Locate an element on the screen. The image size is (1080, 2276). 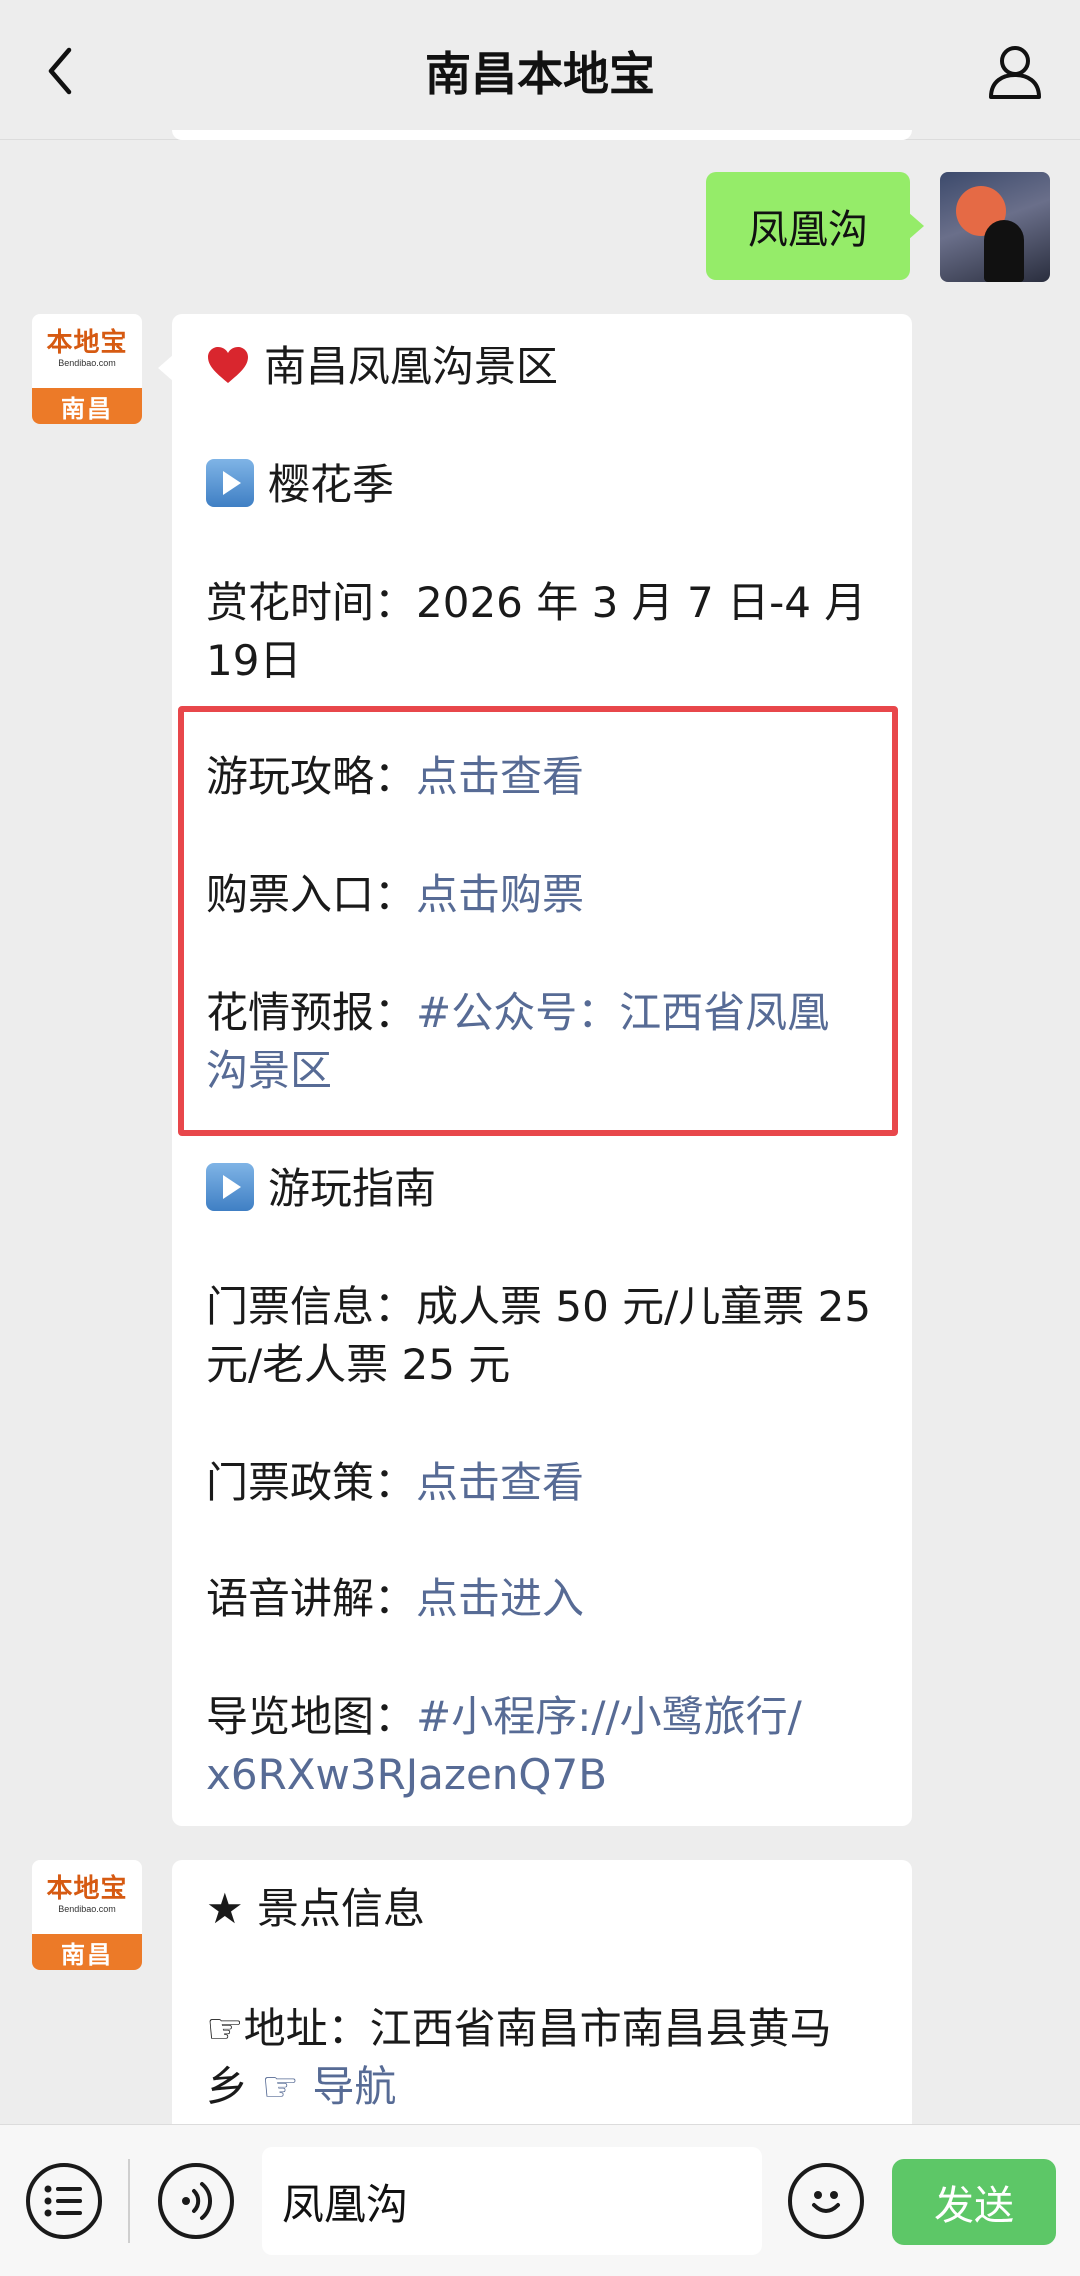
map-link: #小程序://小鹭旅行/ is located at coordinates (609, 1716).